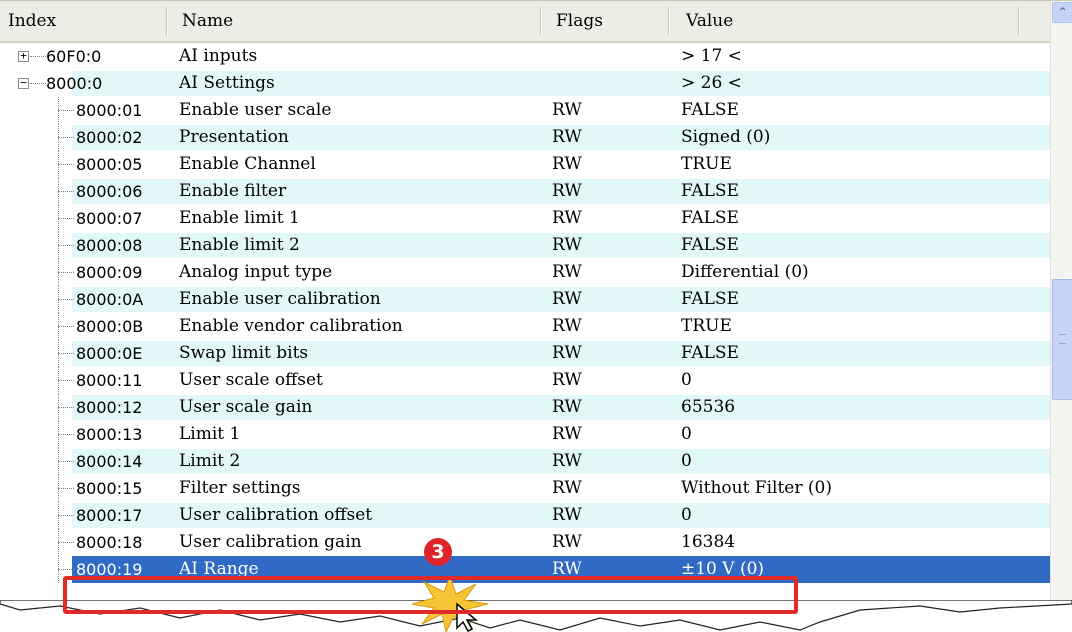 The width and height of the screenshot is (1072, 632). What do you see at coordinates (1062, 12) in the screenshot?
I see `chevron-up-icon: ⌃` at bounding box center [1062, 12].